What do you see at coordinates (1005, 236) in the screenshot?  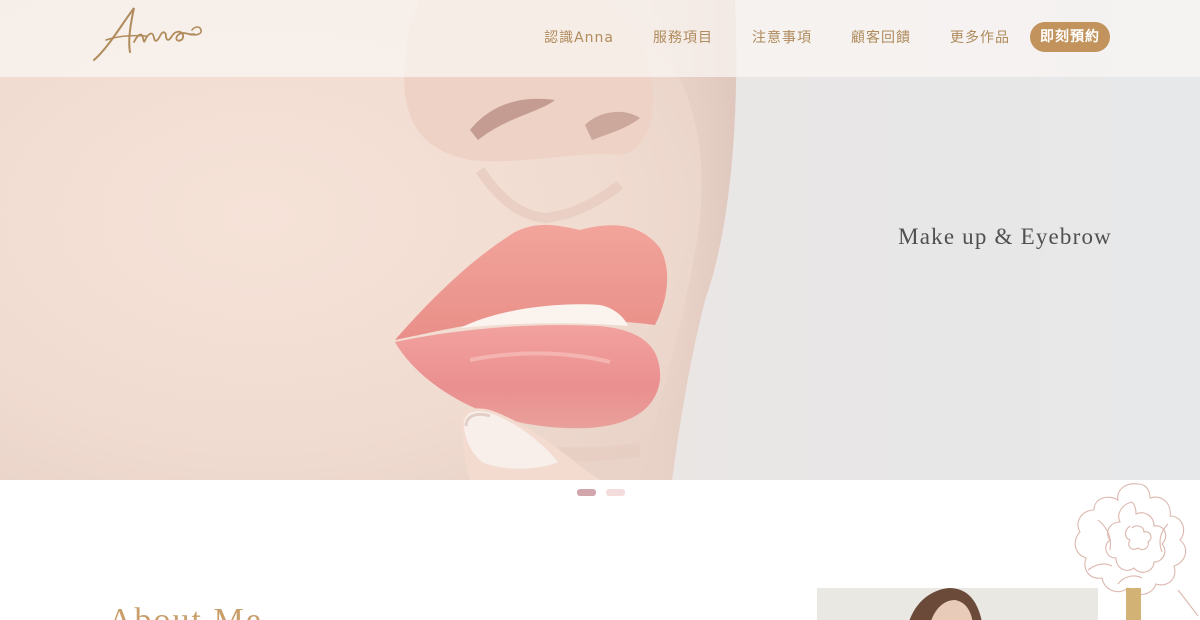 I see `hero-tagline: Make up & Eyebrow` at bounding box center [1005, 236].